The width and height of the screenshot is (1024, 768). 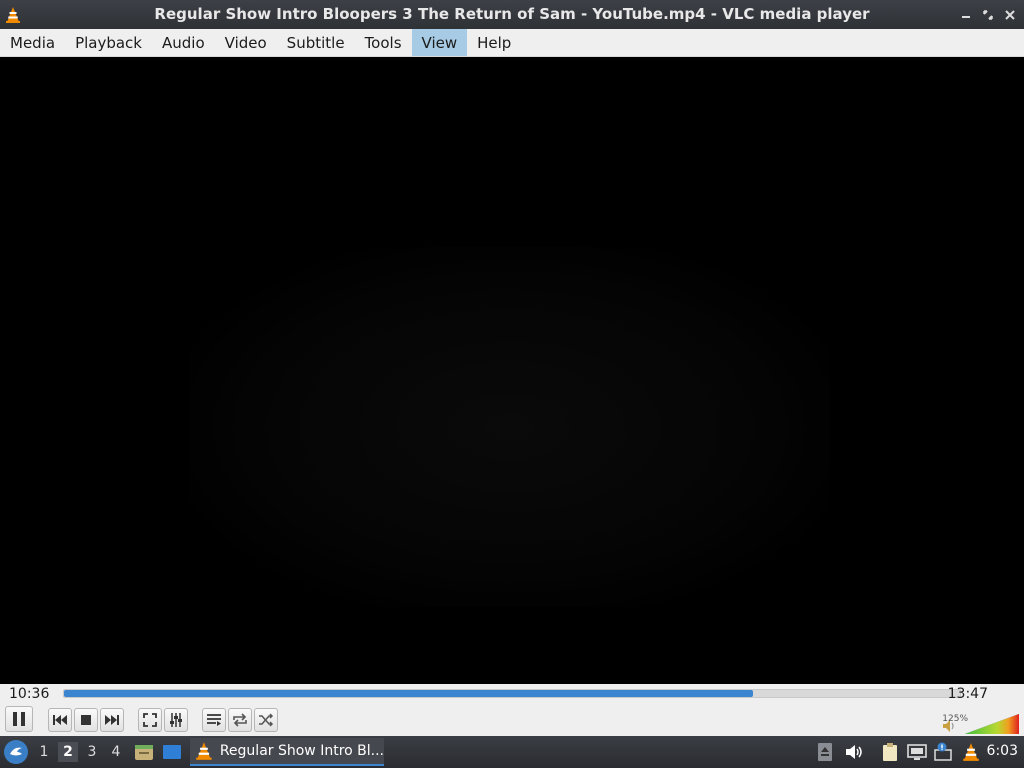 I want to click on repeat-icon, so click(x=240, y=720).